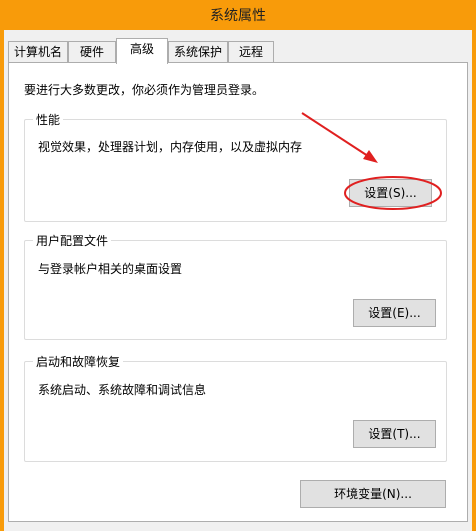 The width and height of the screenshot is (476, 531). Describe the element at coordinates (72, 240) in the screenshot. I see `user-profiles-title: 用户配置文件` at that location.